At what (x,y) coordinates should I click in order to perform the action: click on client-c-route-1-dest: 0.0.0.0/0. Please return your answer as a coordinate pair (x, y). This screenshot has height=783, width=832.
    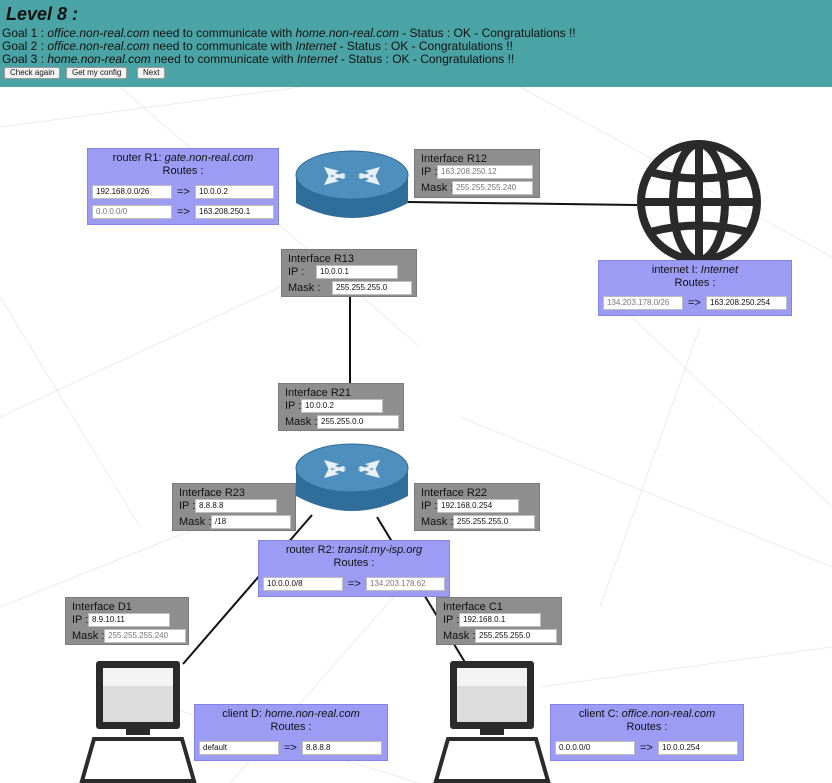
    Looking at the image, I should click on (595, 748).